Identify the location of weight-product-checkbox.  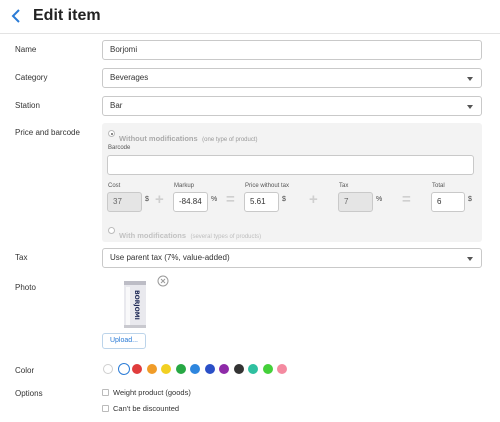
(105, 392).